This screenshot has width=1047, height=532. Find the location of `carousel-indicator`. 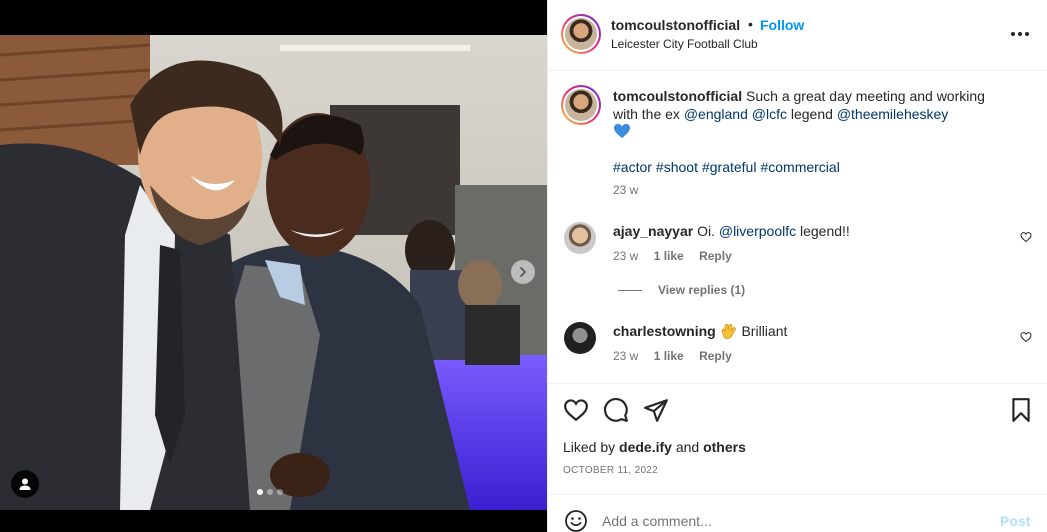

carousel-indicator is located at coordinates (270, 492).